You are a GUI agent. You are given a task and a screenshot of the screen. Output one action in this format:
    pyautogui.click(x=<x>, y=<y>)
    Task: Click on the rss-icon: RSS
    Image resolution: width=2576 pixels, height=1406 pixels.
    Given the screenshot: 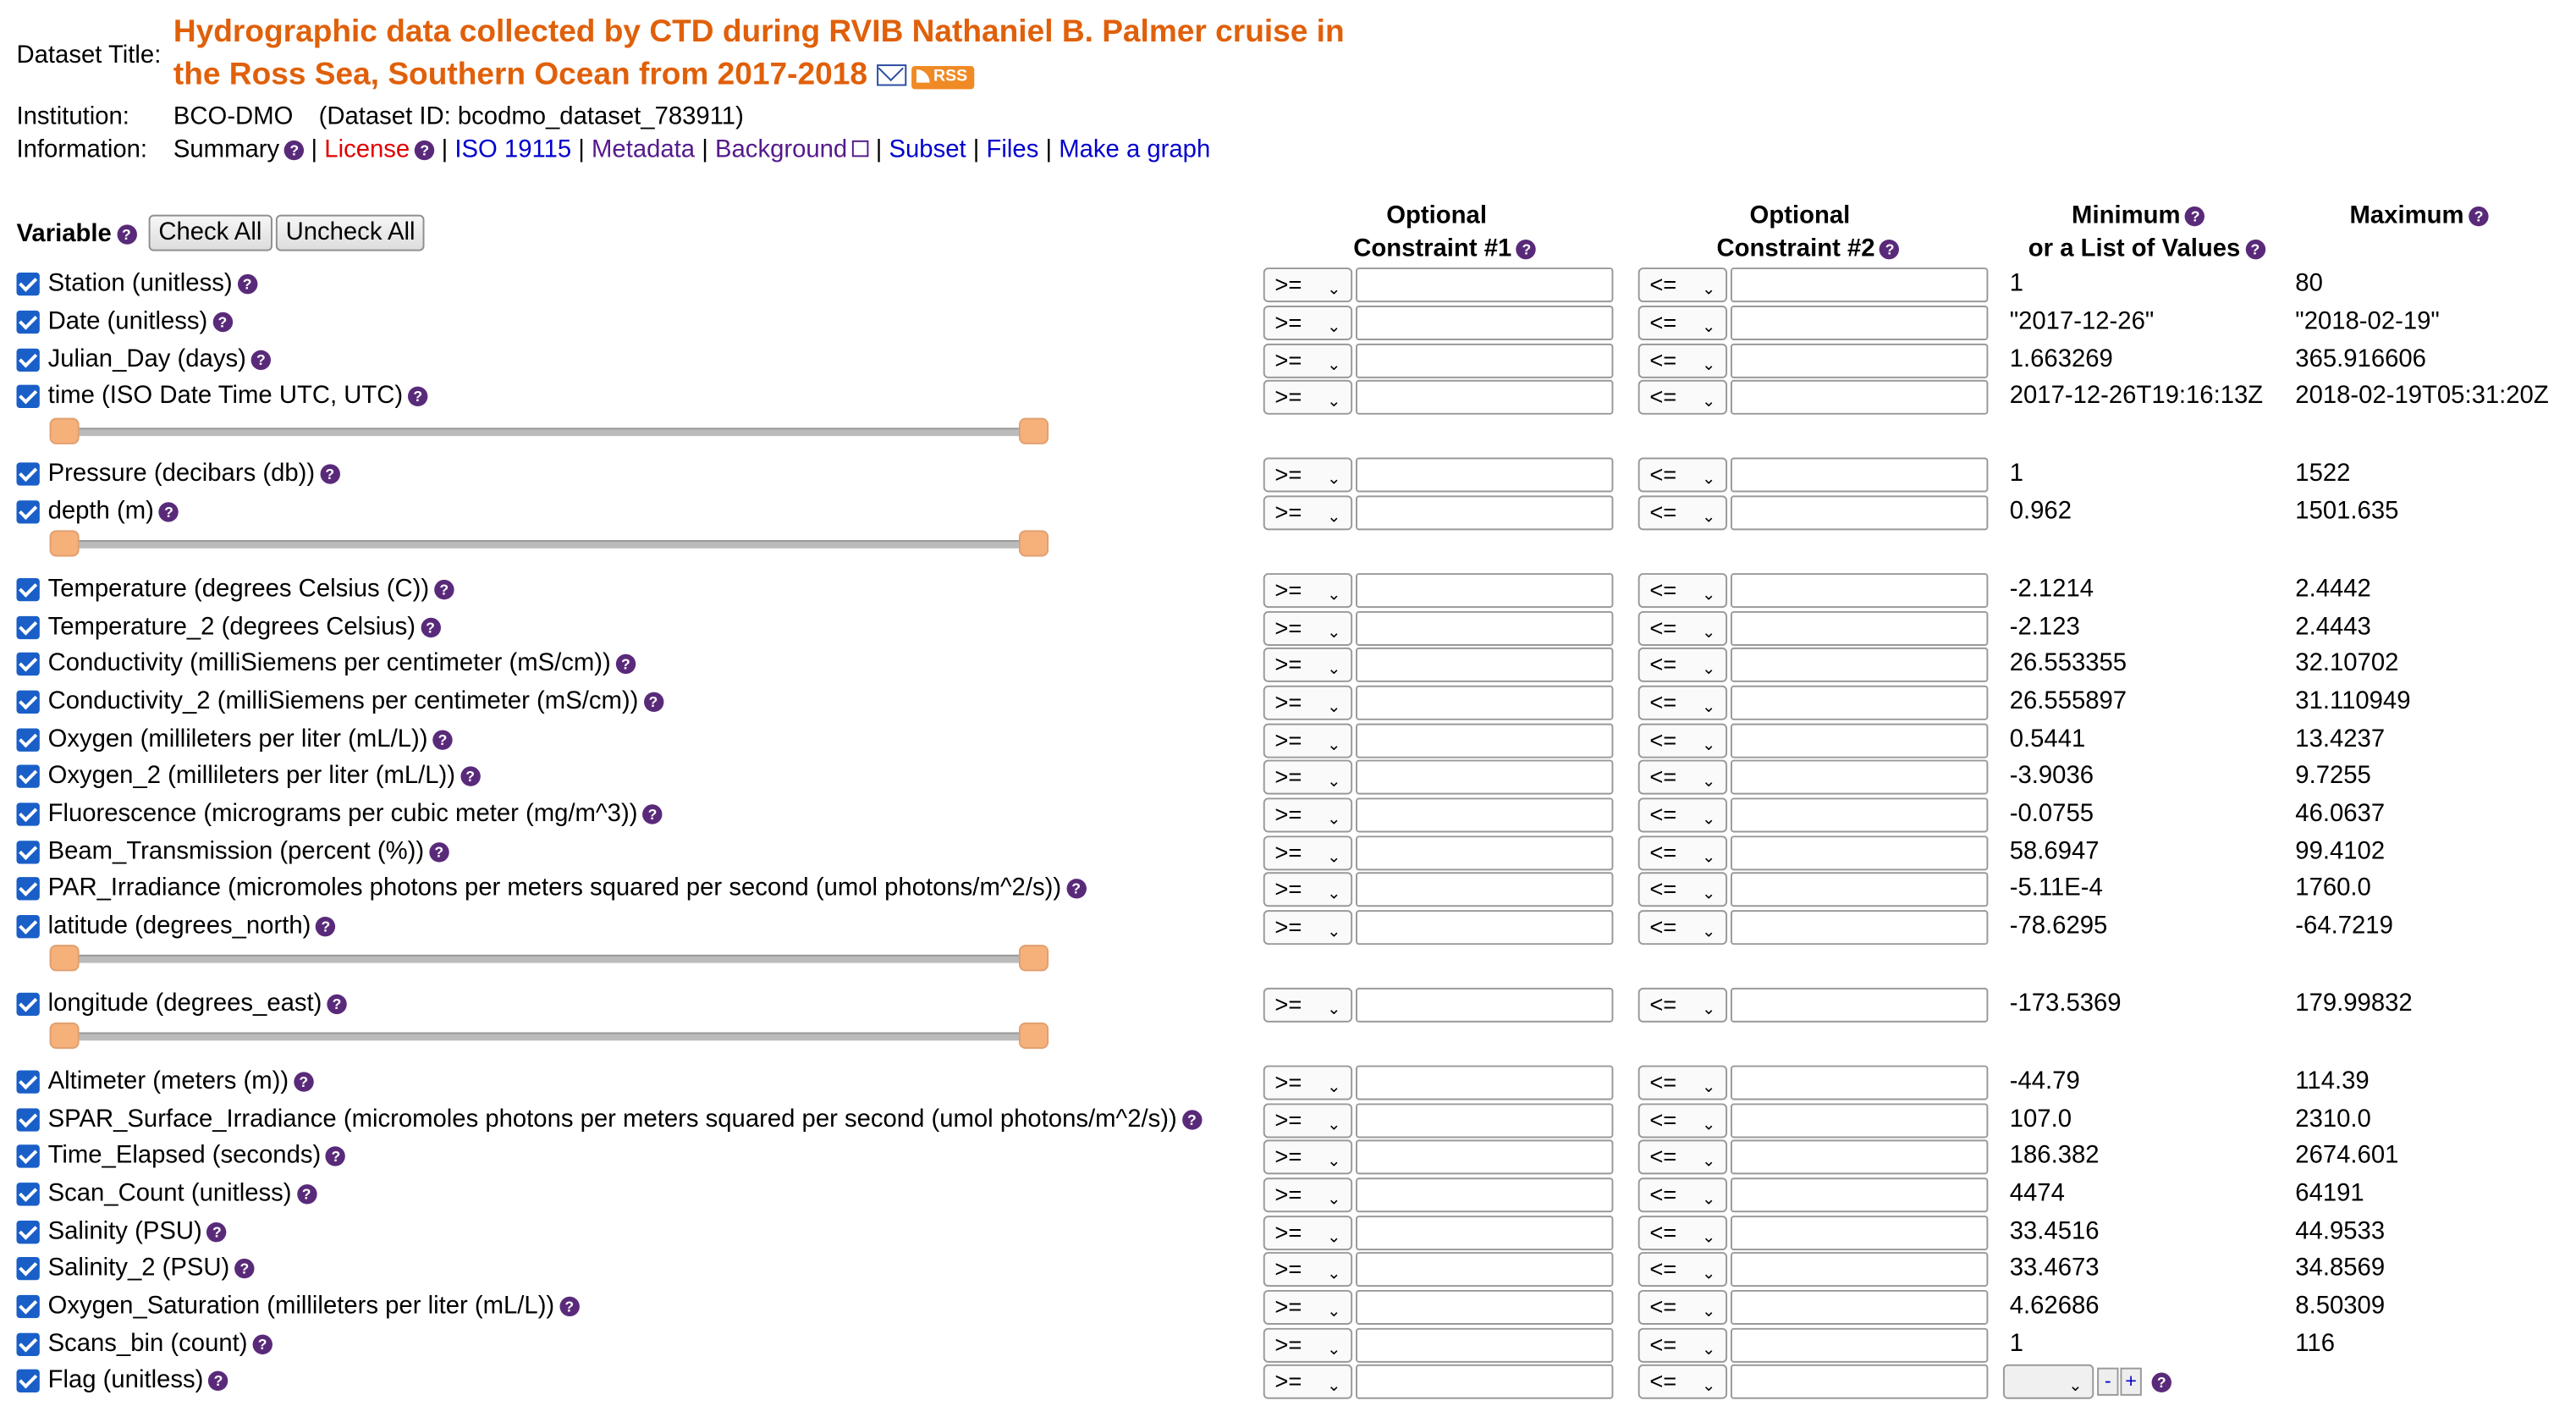 What is the action you would take?
    pyautogui.click(x=942, y=78)
    